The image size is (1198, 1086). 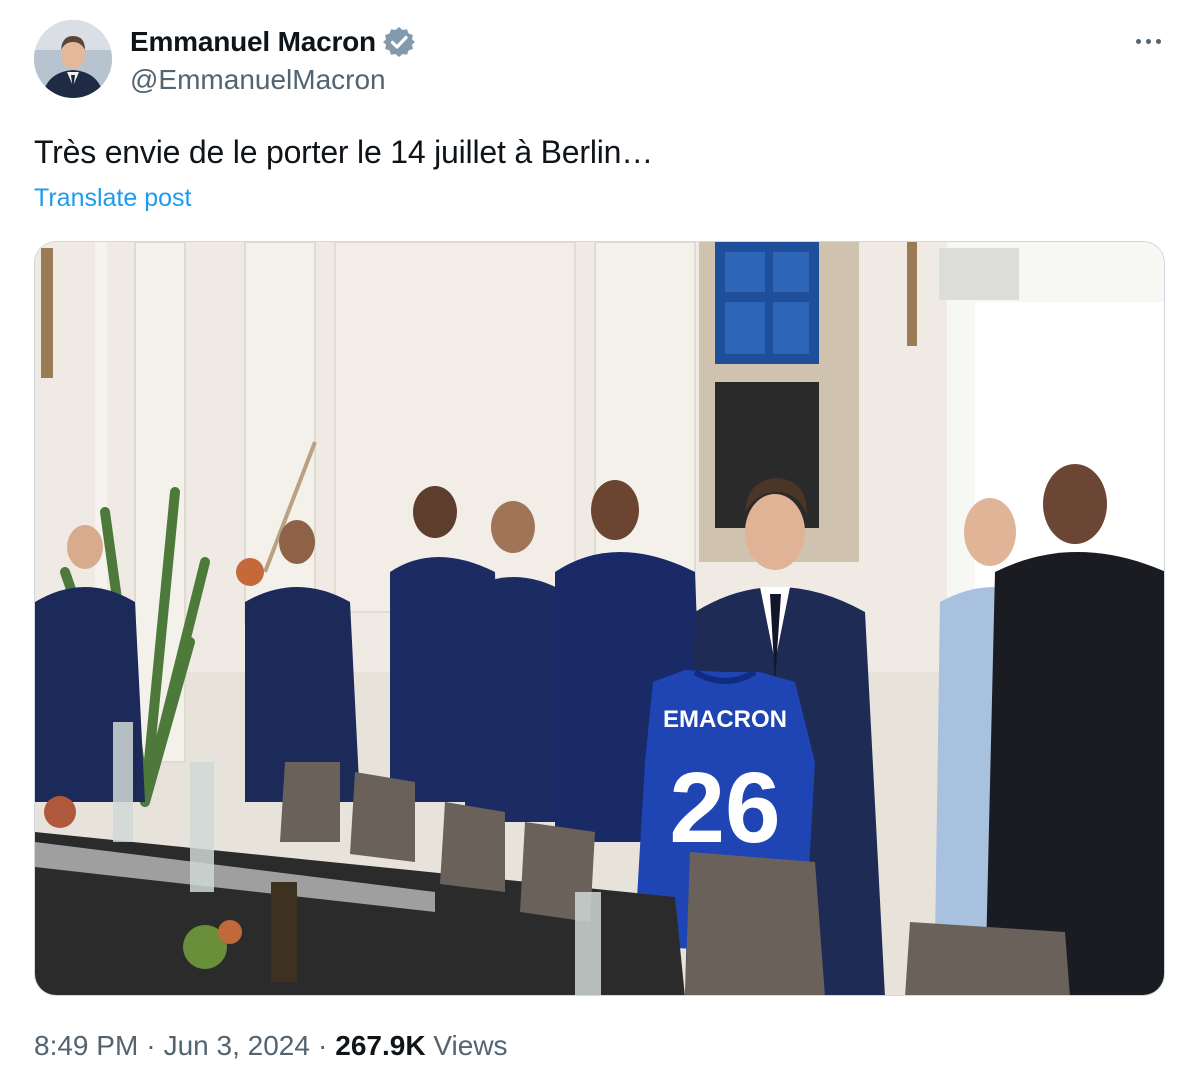 I want to click on more-options-icon, so click(x=1148, y=41).